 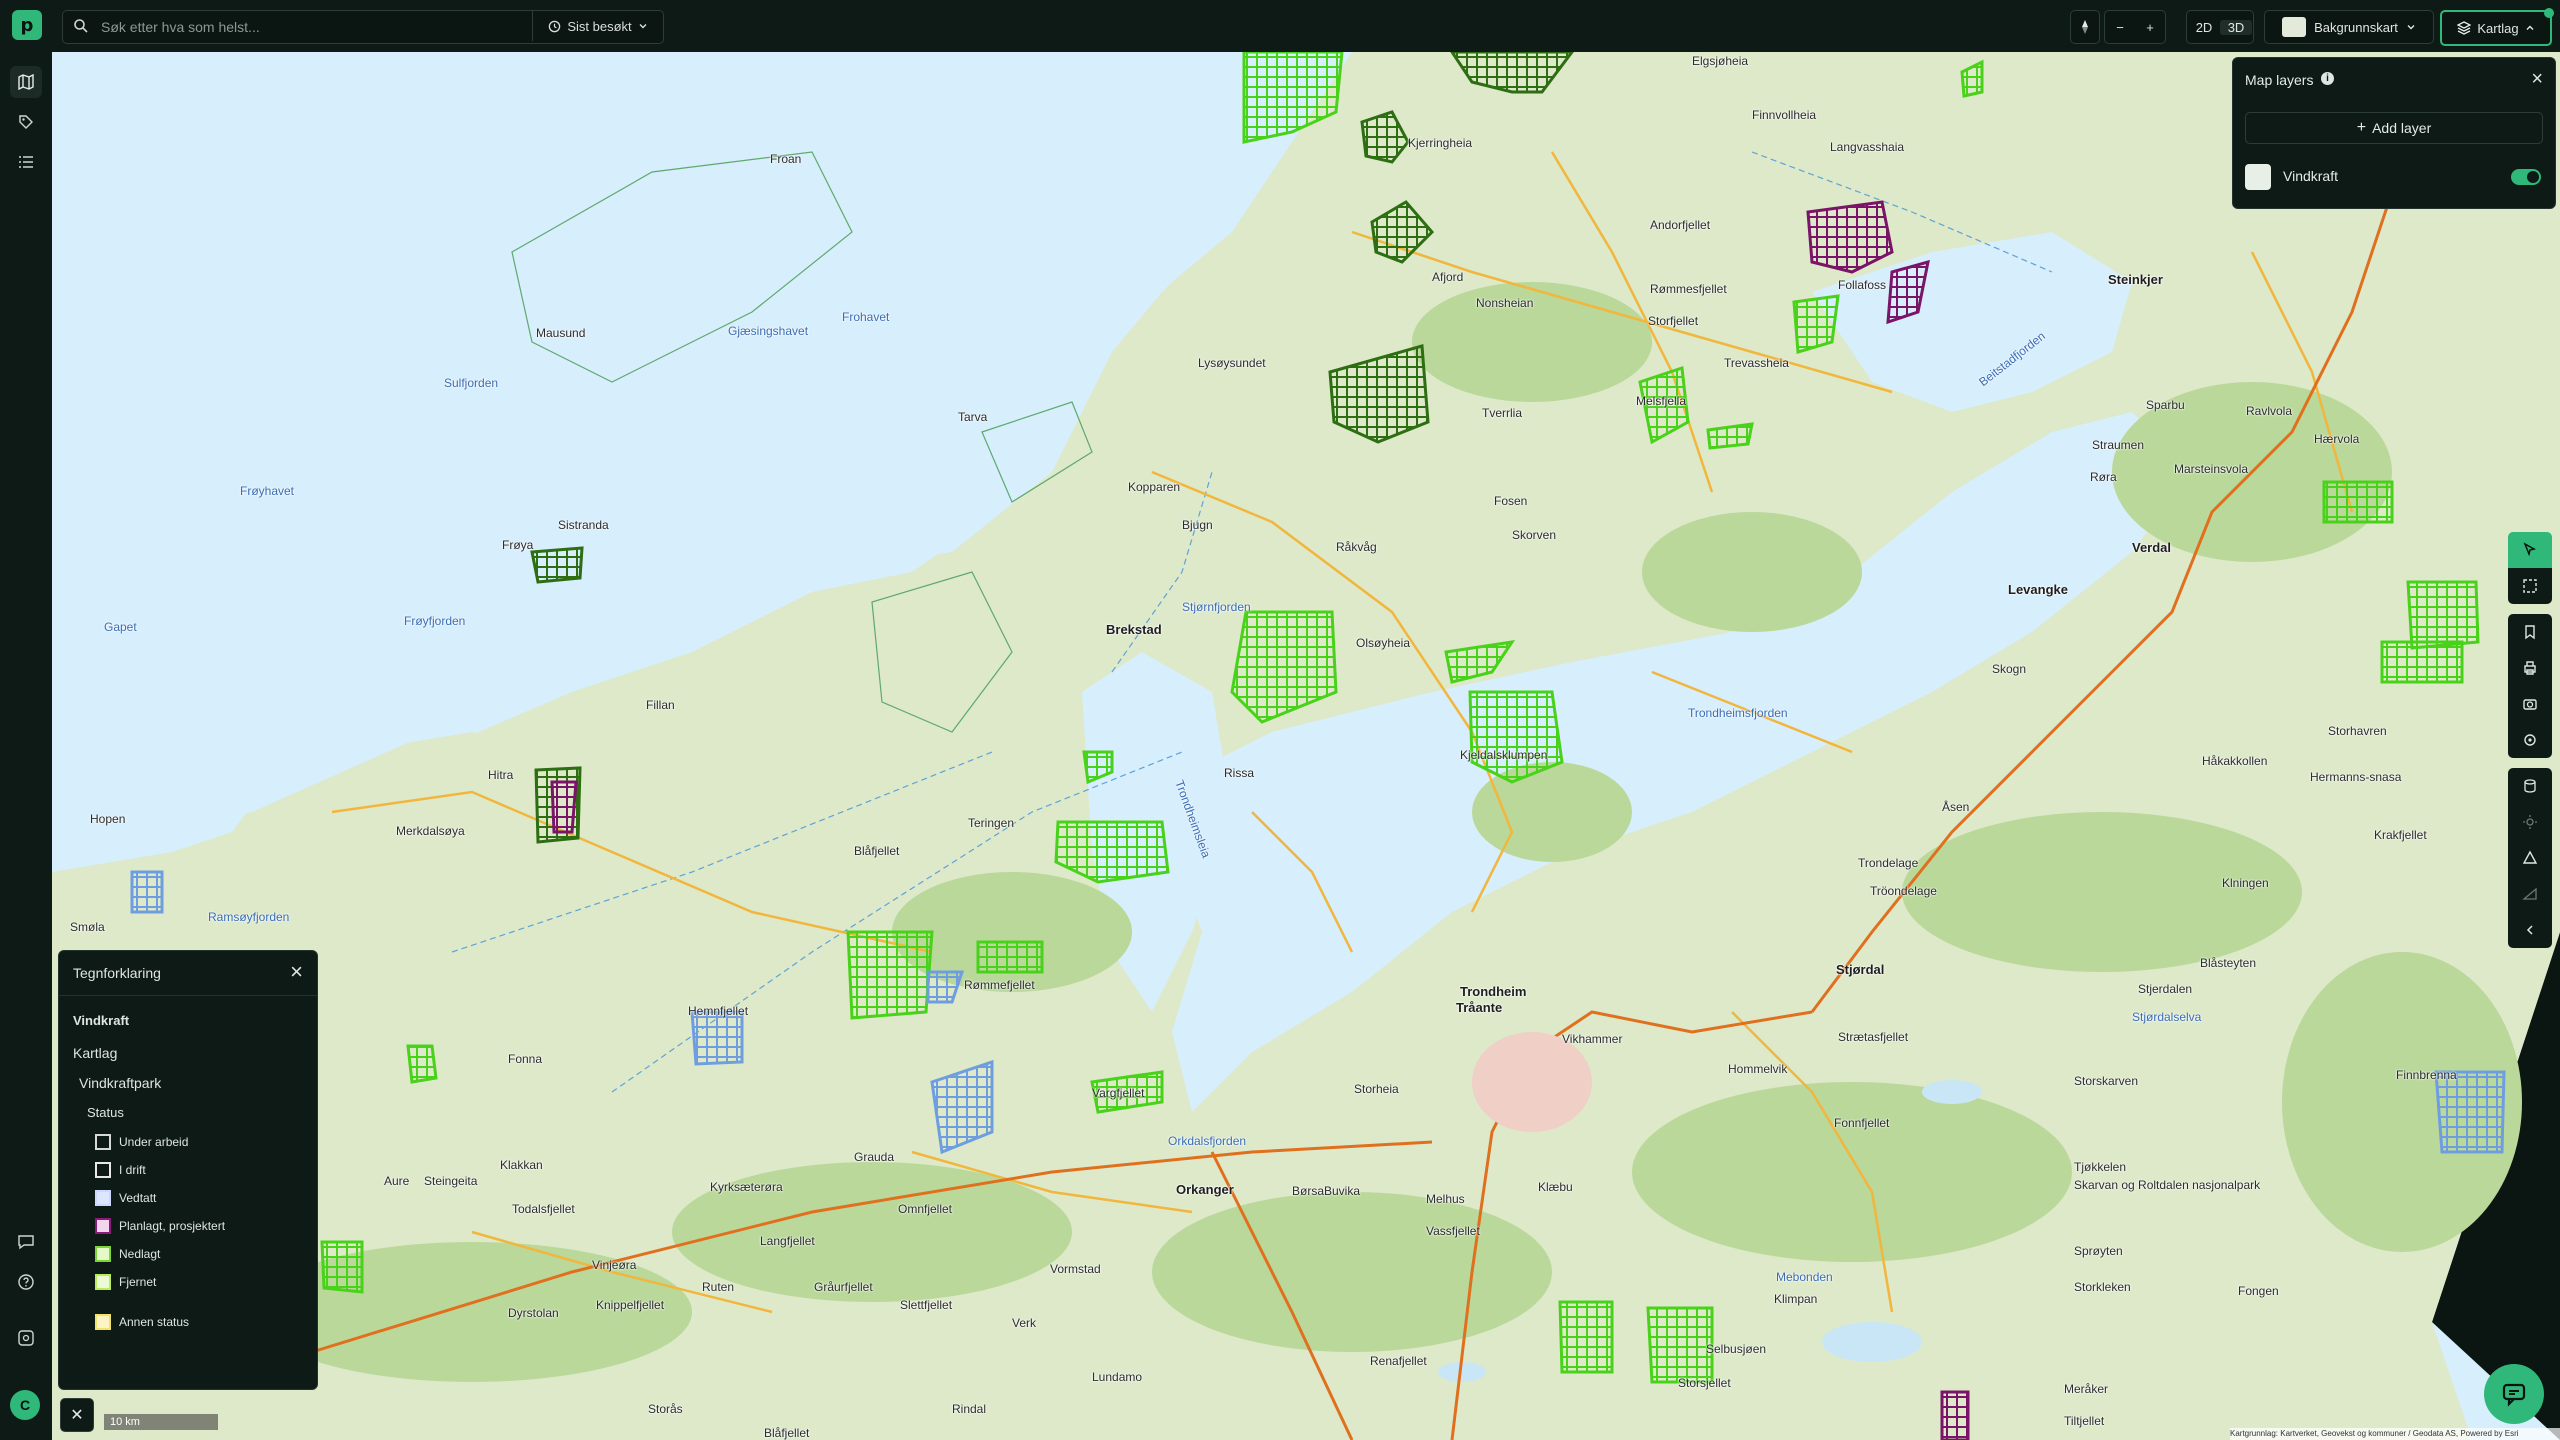 I want to click on zoom-out-button: −, so click(x=2120, y=27).